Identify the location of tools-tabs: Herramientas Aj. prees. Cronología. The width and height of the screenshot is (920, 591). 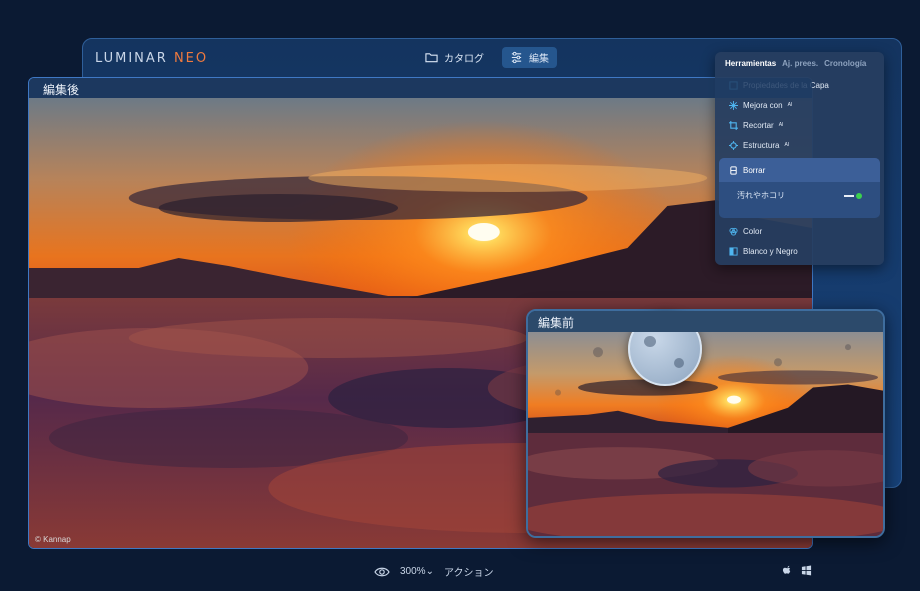
(799, 63).